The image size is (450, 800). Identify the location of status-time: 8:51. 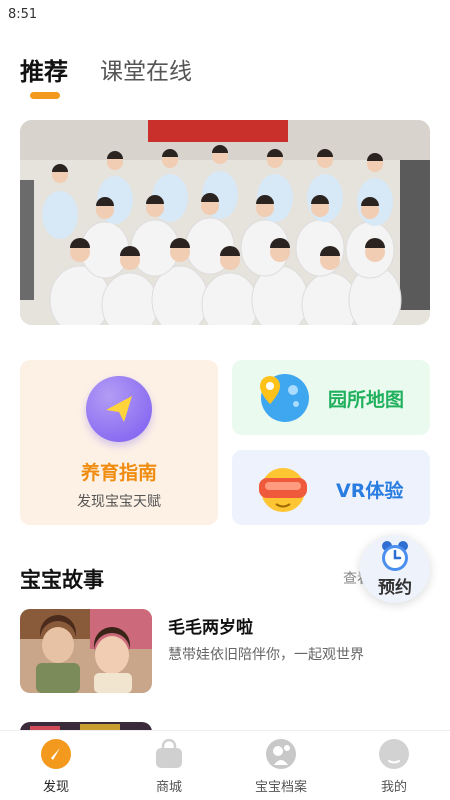
(23, 14).